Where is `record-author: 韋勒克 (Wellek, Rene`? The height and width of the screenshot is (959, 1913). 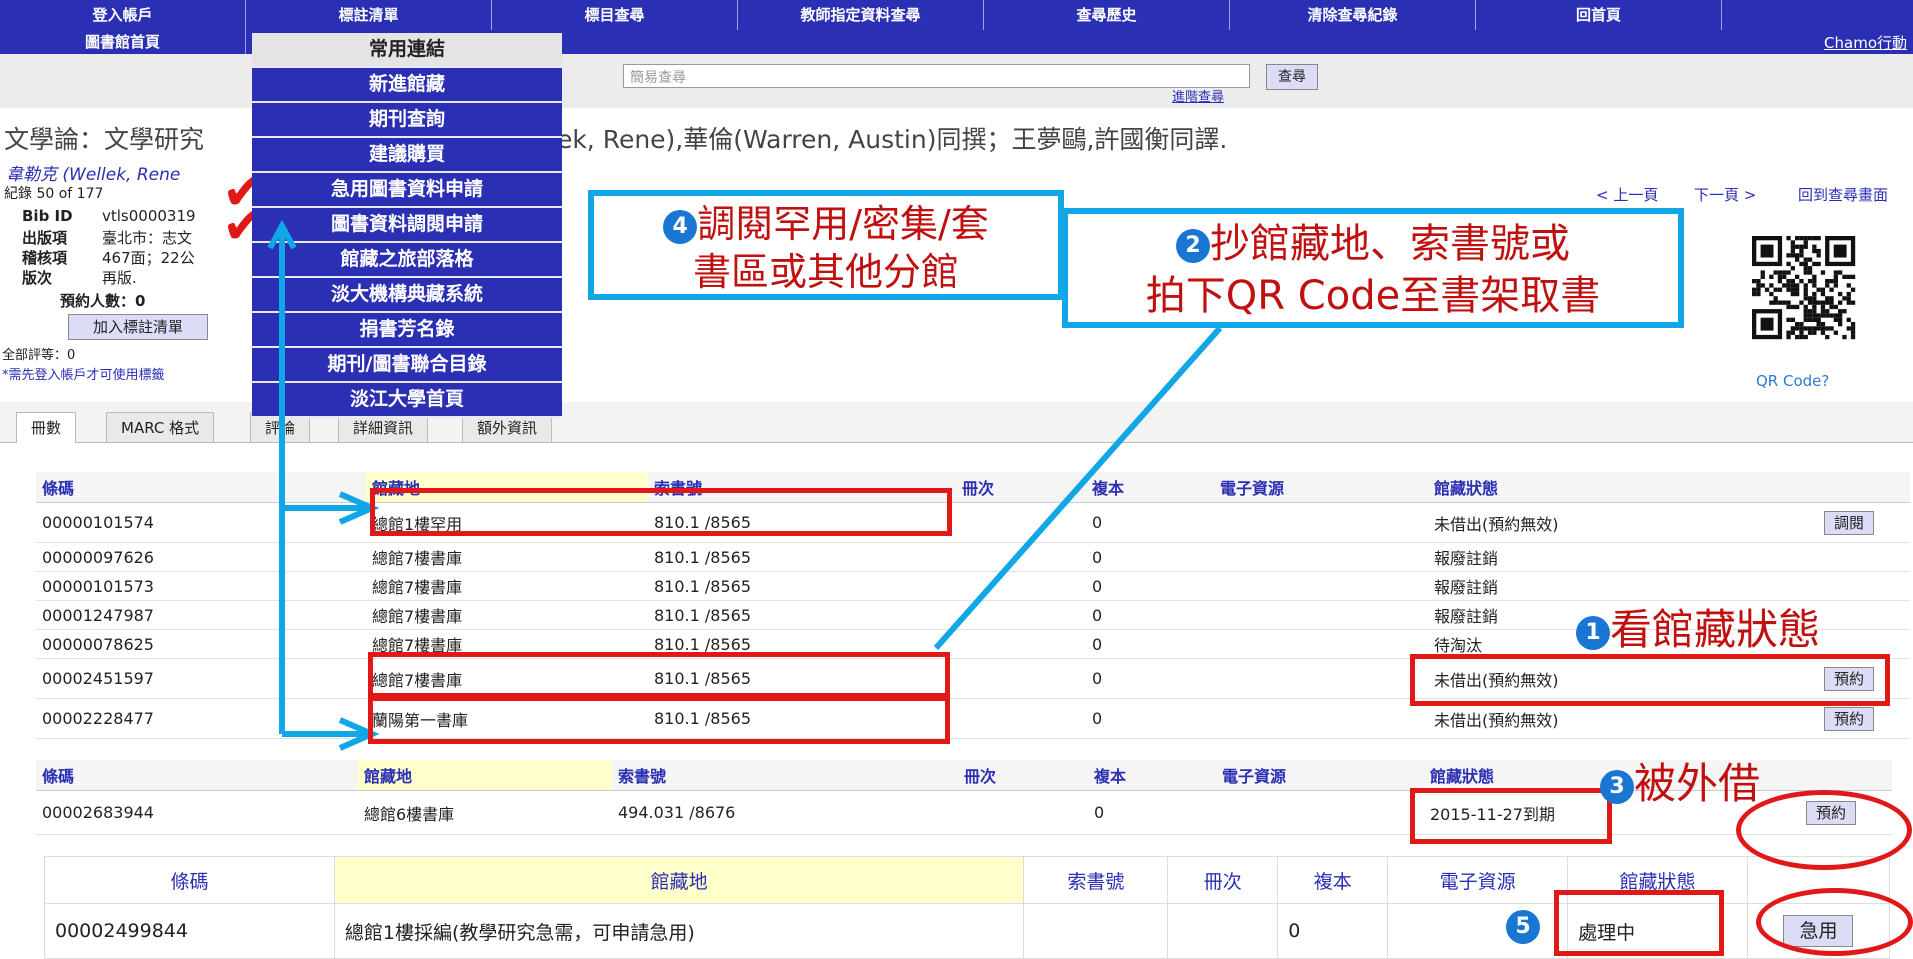 record-author: 韋勒克 (Wellek, Rene is located at coordinates (93, 172).